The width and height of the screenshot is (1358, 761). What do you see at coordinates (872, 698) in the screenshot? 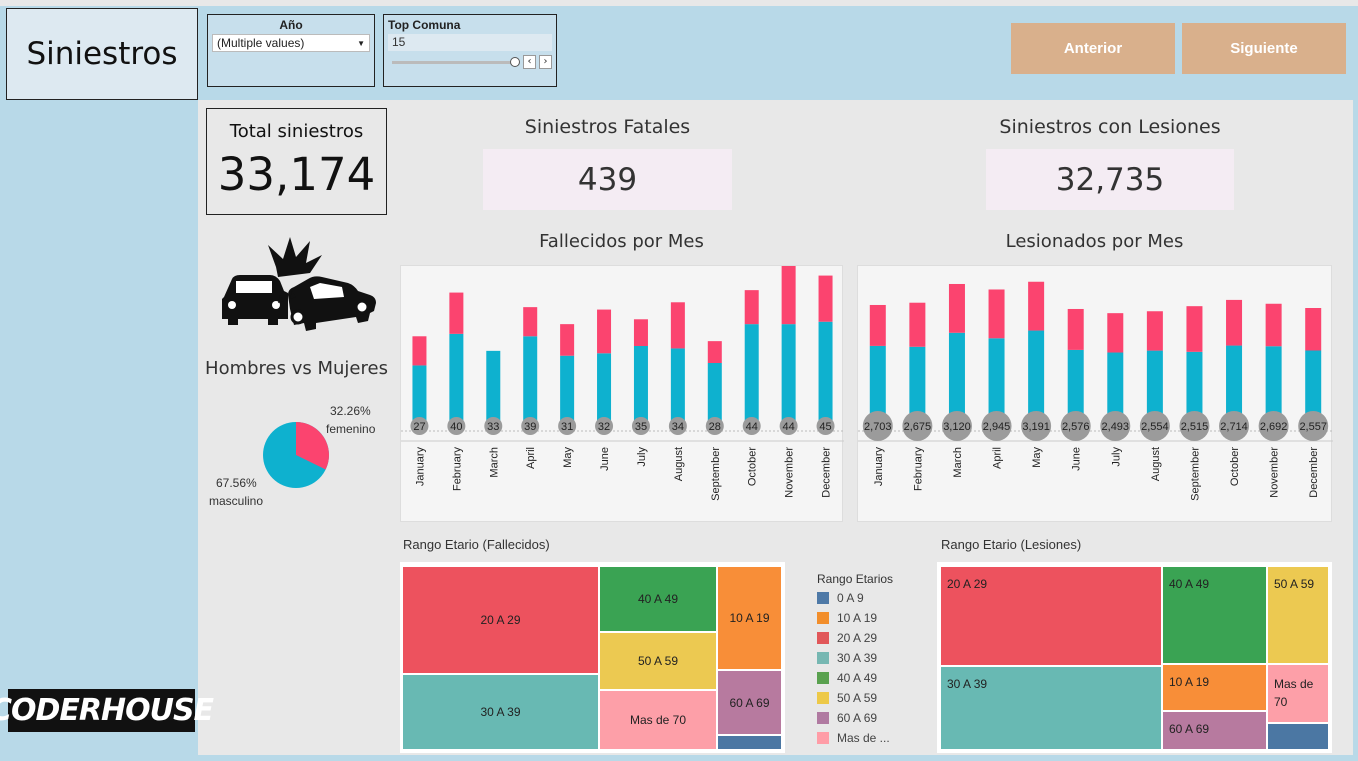
I see `legend-item: 50 A 59` at bounding box center [872, 698].